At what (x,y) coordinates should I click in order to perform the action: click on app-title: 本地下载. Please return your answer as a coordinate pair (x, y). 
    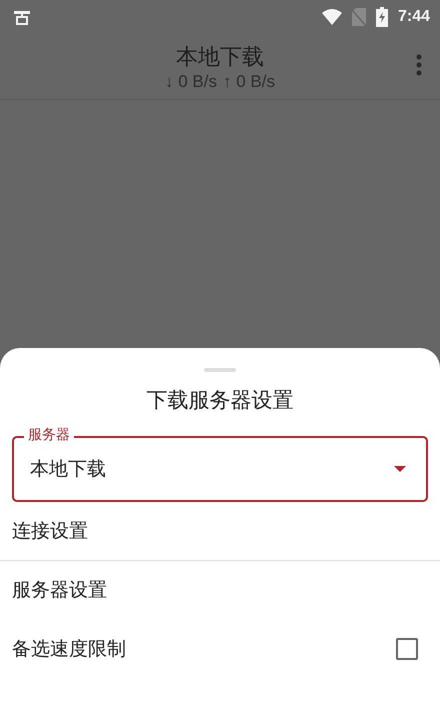
    Looking at the image, I should click on (220, 58).